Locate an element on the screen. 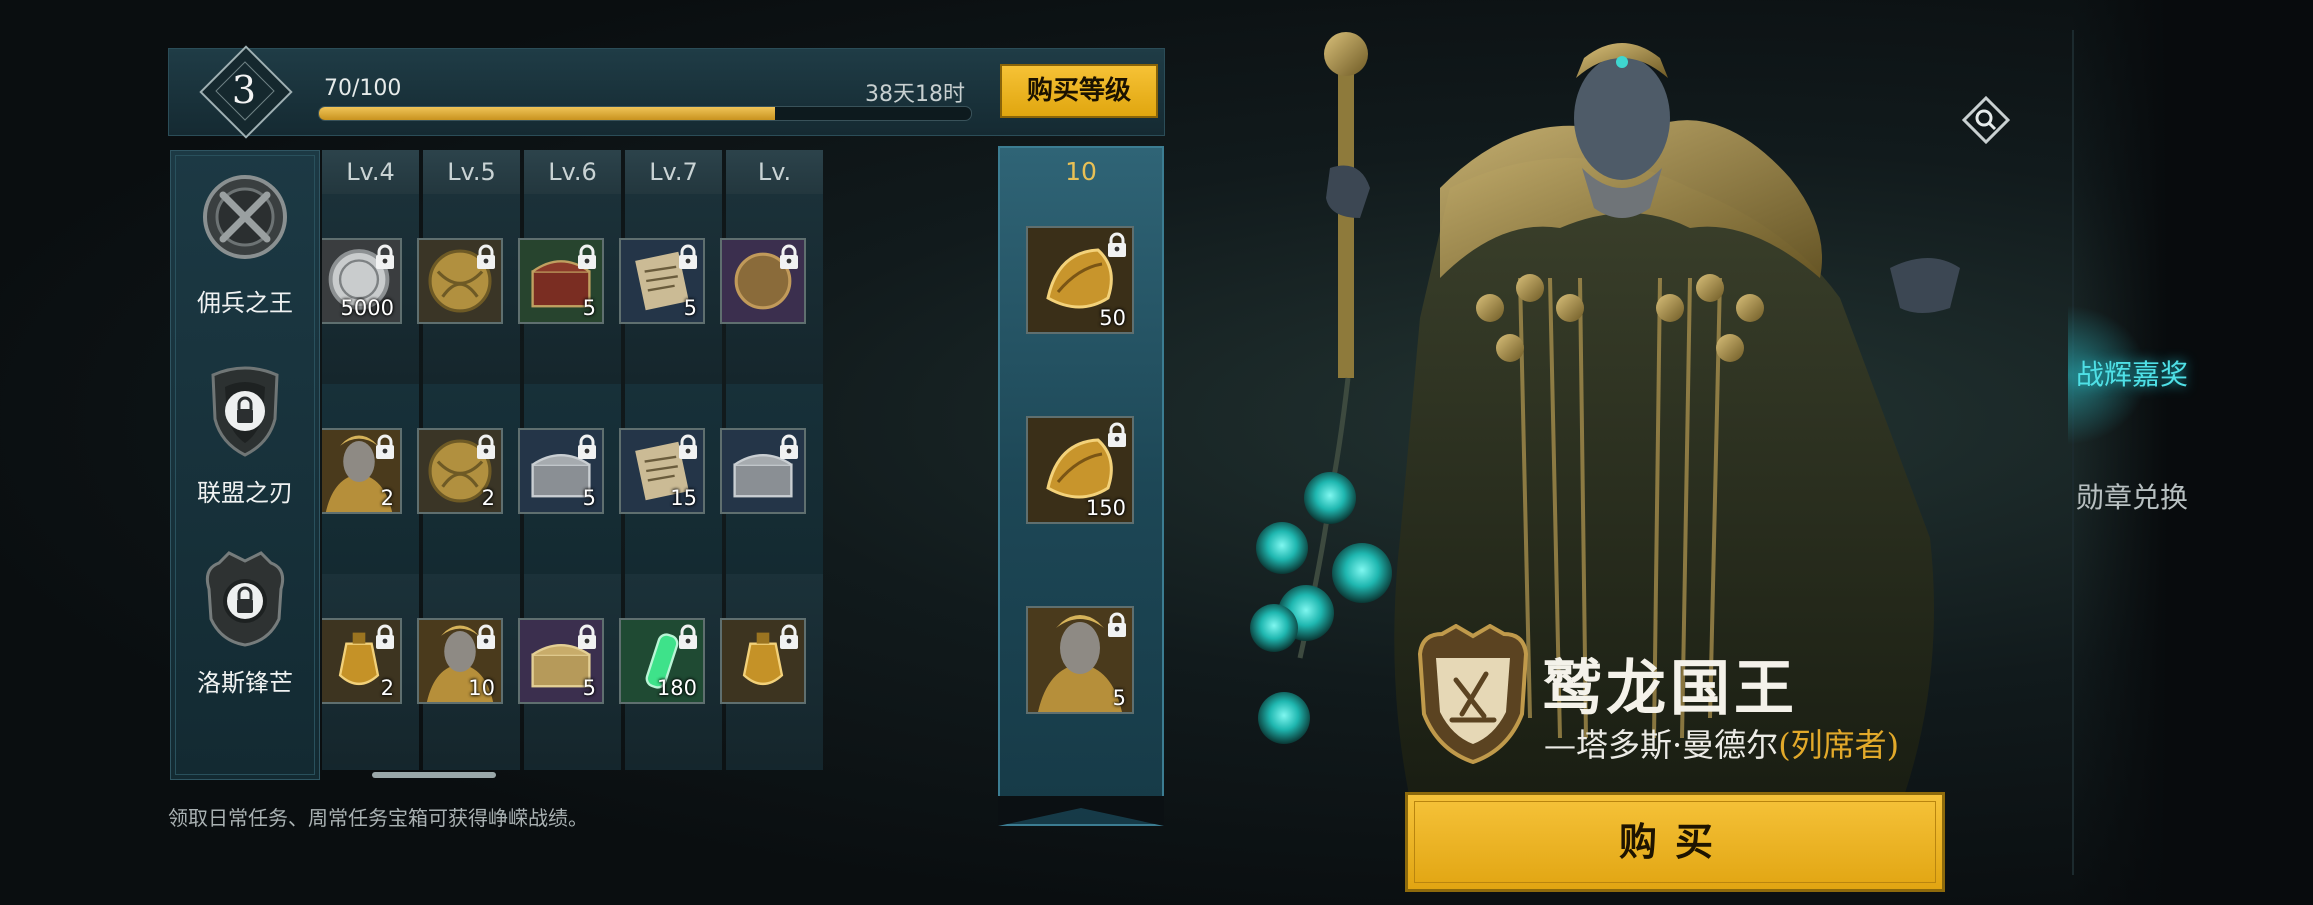 This screenshot has height=905, width=2313. reward-column: Lv. is located at coordinates (771, 460).